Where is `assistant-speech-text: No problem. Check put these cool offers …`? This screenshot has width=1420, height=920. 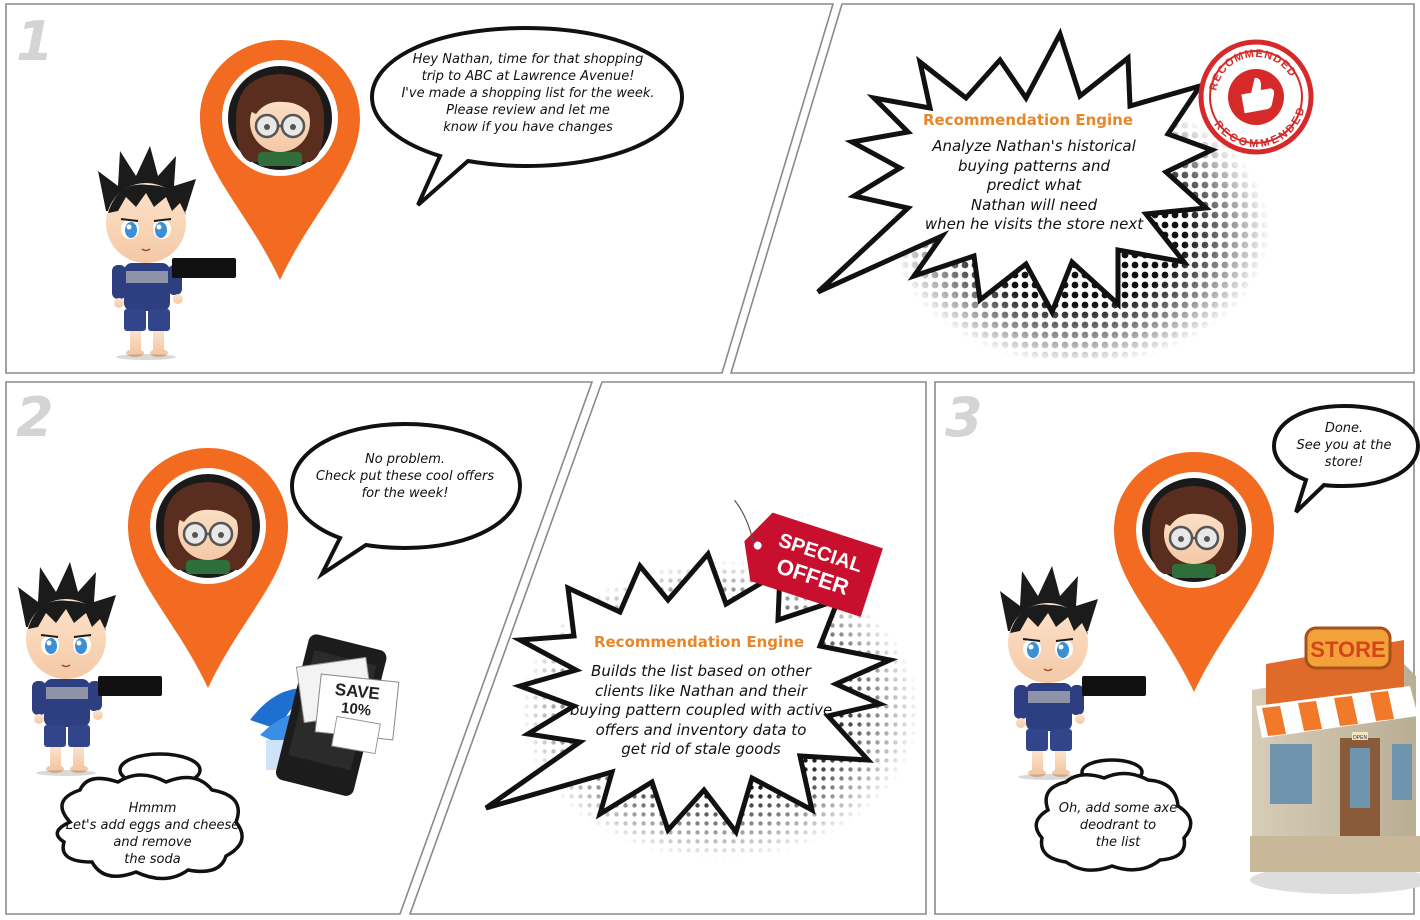 assistant-speech-text: No problem. Check put these cool offers … is located at coordinates (405, 476).